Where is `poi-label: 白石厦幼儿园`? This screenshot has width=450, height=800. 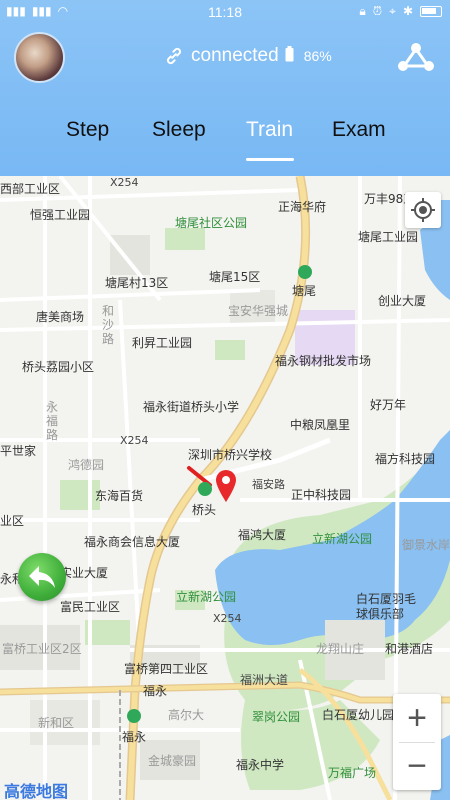 poi-label: 白石厦幼儿园 is located at coordinates (358, 715).